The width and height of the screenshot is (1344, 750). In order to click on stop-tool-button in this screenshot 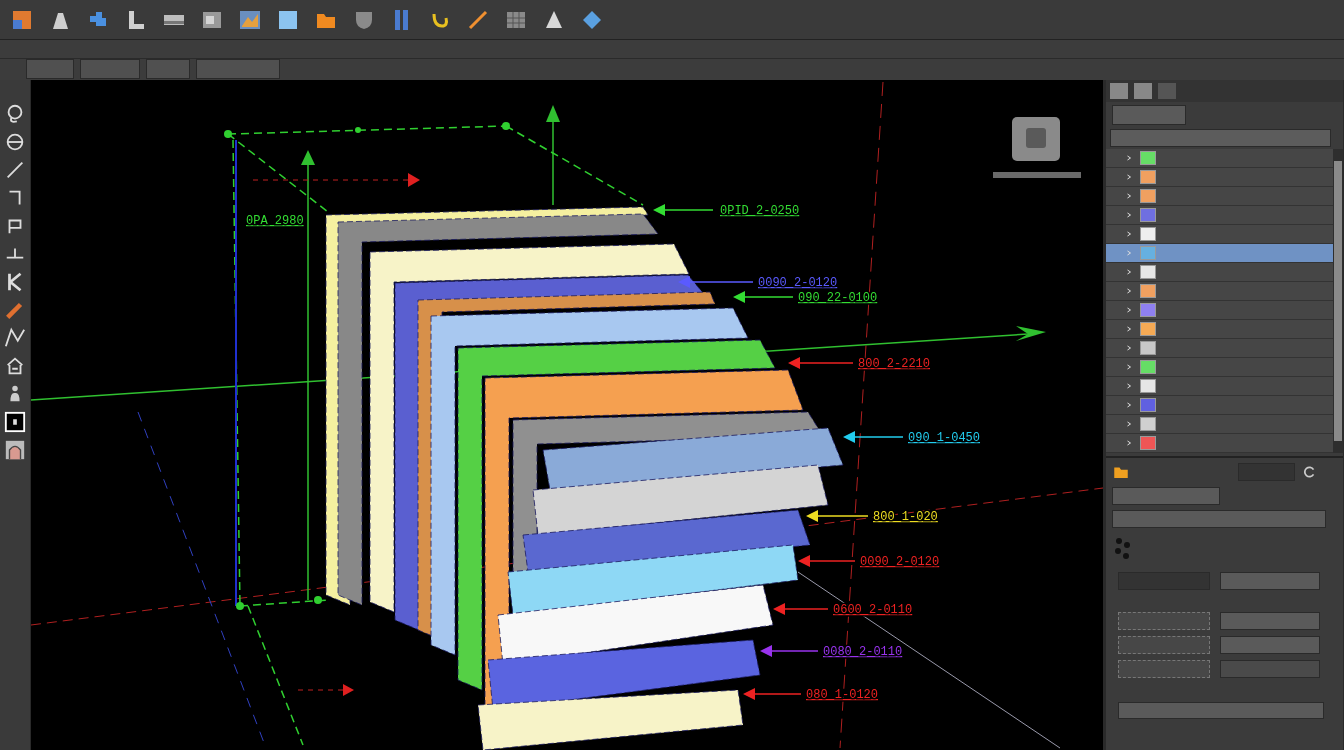, I will do `click(15, 422)`.